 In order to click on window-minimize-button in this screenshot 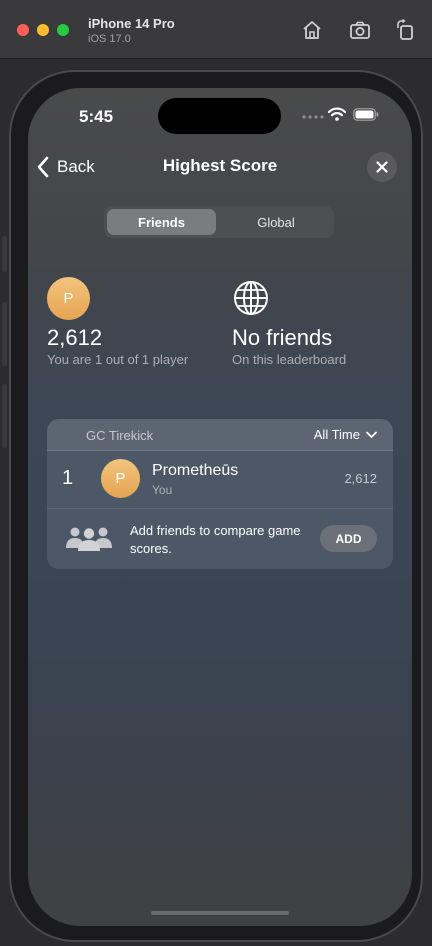, I will do `click(43, 30)`.